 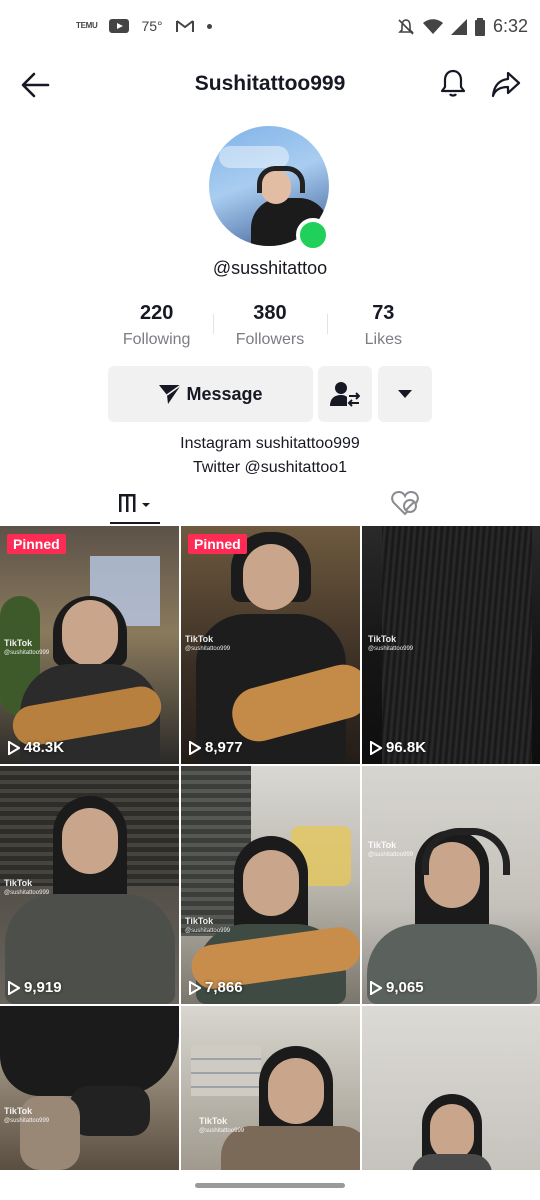 What do you see at coordinates (89, 885) in the screenshot?
I see `video-thumbnail: TikTok @sushitattoo999 9,919` at bounding box center [89, 885].